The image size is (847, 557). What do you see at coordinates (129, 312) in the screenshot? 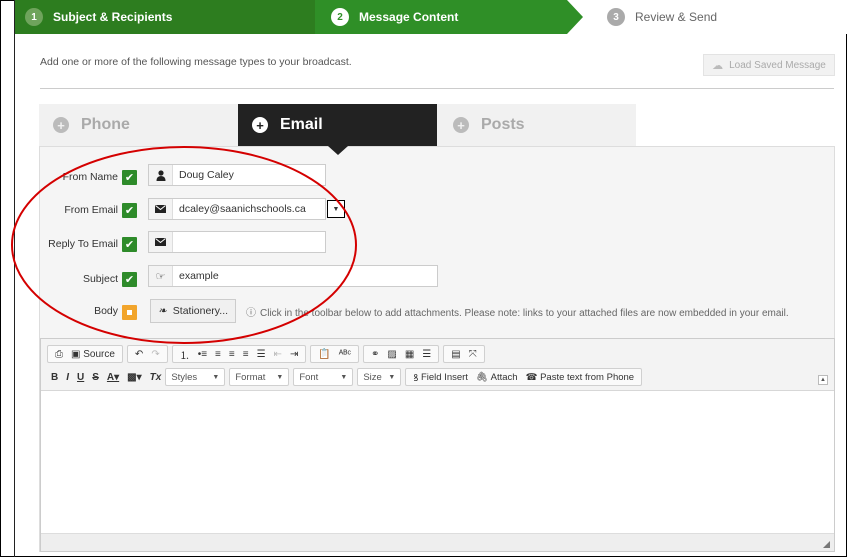
I see `body-pending-icon` at bounding box center [129, 312].